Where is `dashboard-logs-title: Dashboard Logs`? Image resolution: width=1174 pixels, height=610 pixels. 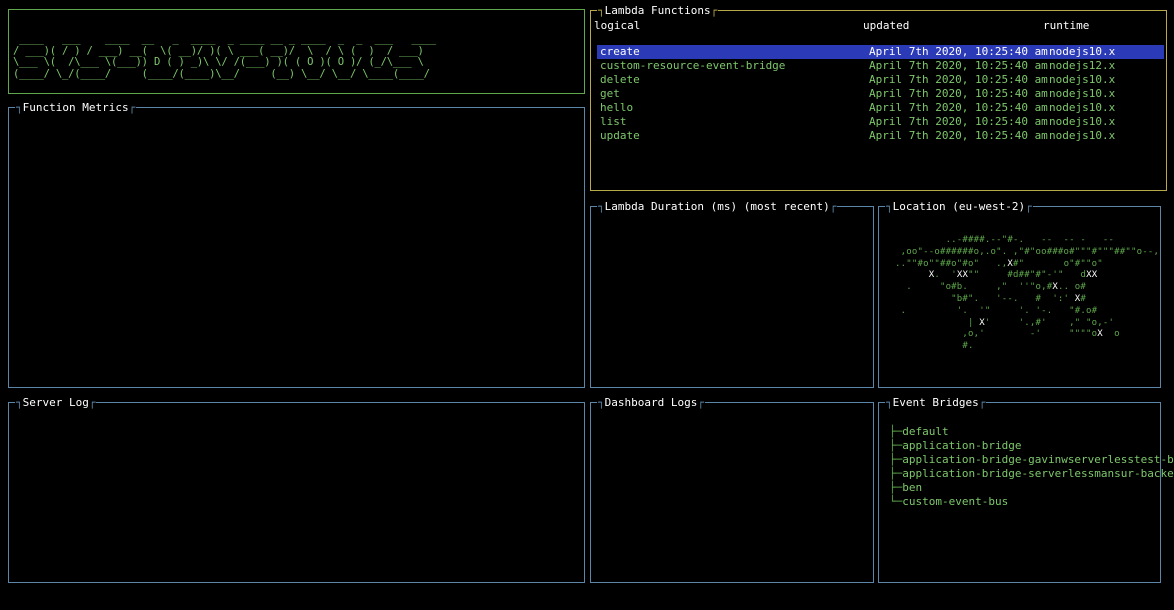 dashboard-logs-title: Dashboard Logs is located at coordinates (651, 402).